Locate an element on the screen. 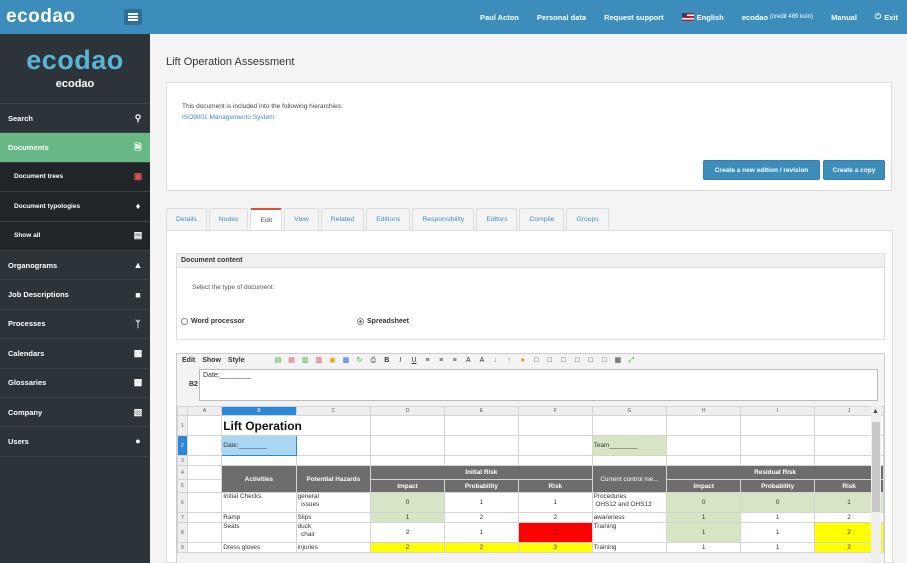  row-number: 1 is located at coordinates (182, 425).